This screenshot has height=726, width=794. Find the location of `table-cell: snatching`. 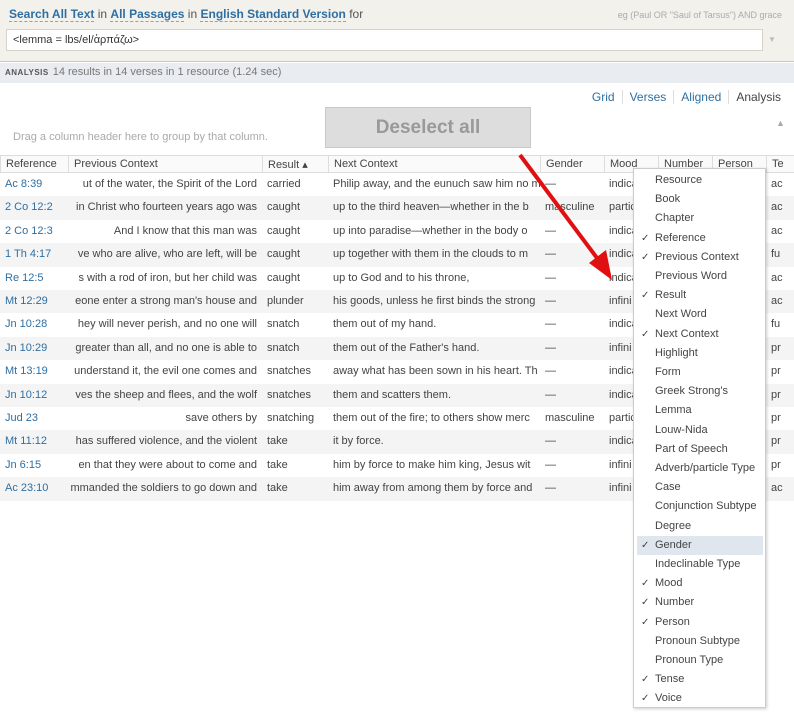

table-cell: snatching is located at coordinates (291, 418).